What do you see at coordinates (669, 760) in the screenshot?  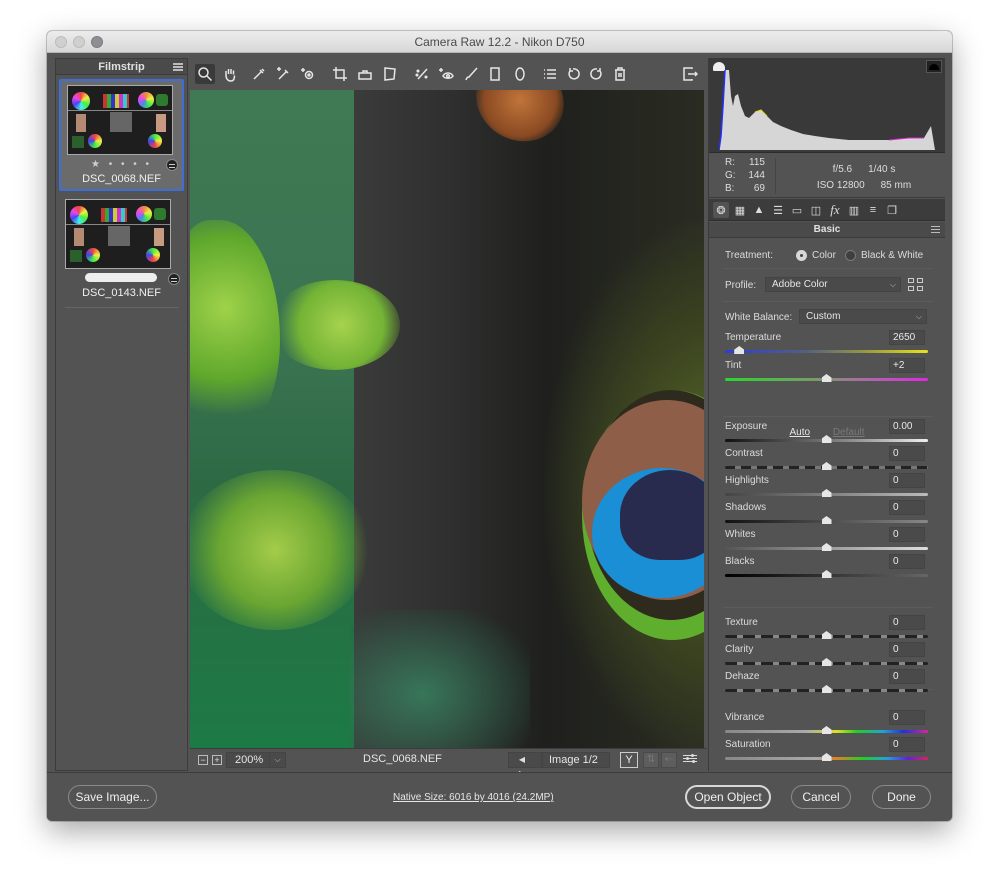 I see `copy-settings-icon: ⇠` at bounding box center [669, 760].